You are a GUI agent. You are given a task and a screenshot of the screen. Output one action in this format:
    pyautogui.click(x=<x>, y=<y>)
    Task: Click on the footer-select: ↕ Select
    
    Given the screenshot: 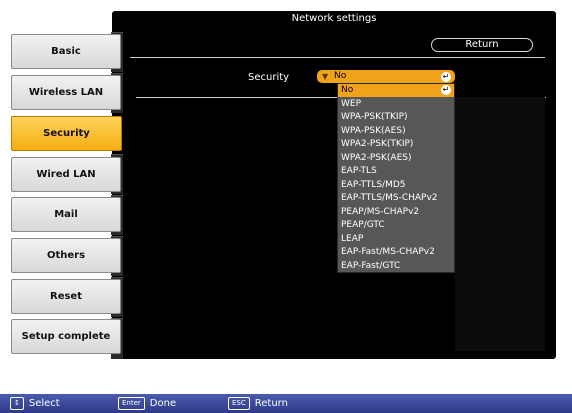 What is the action you would take?
    pyautogui.click(x=35, y=403)
    